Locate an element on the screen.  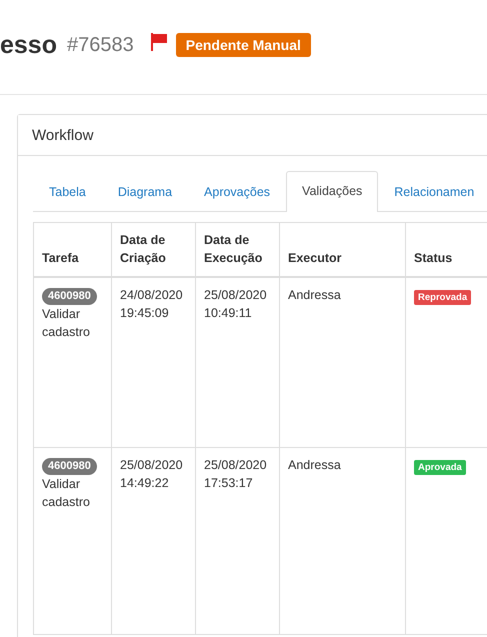
column-header: Tarefa is located at coordinates (60, 257).